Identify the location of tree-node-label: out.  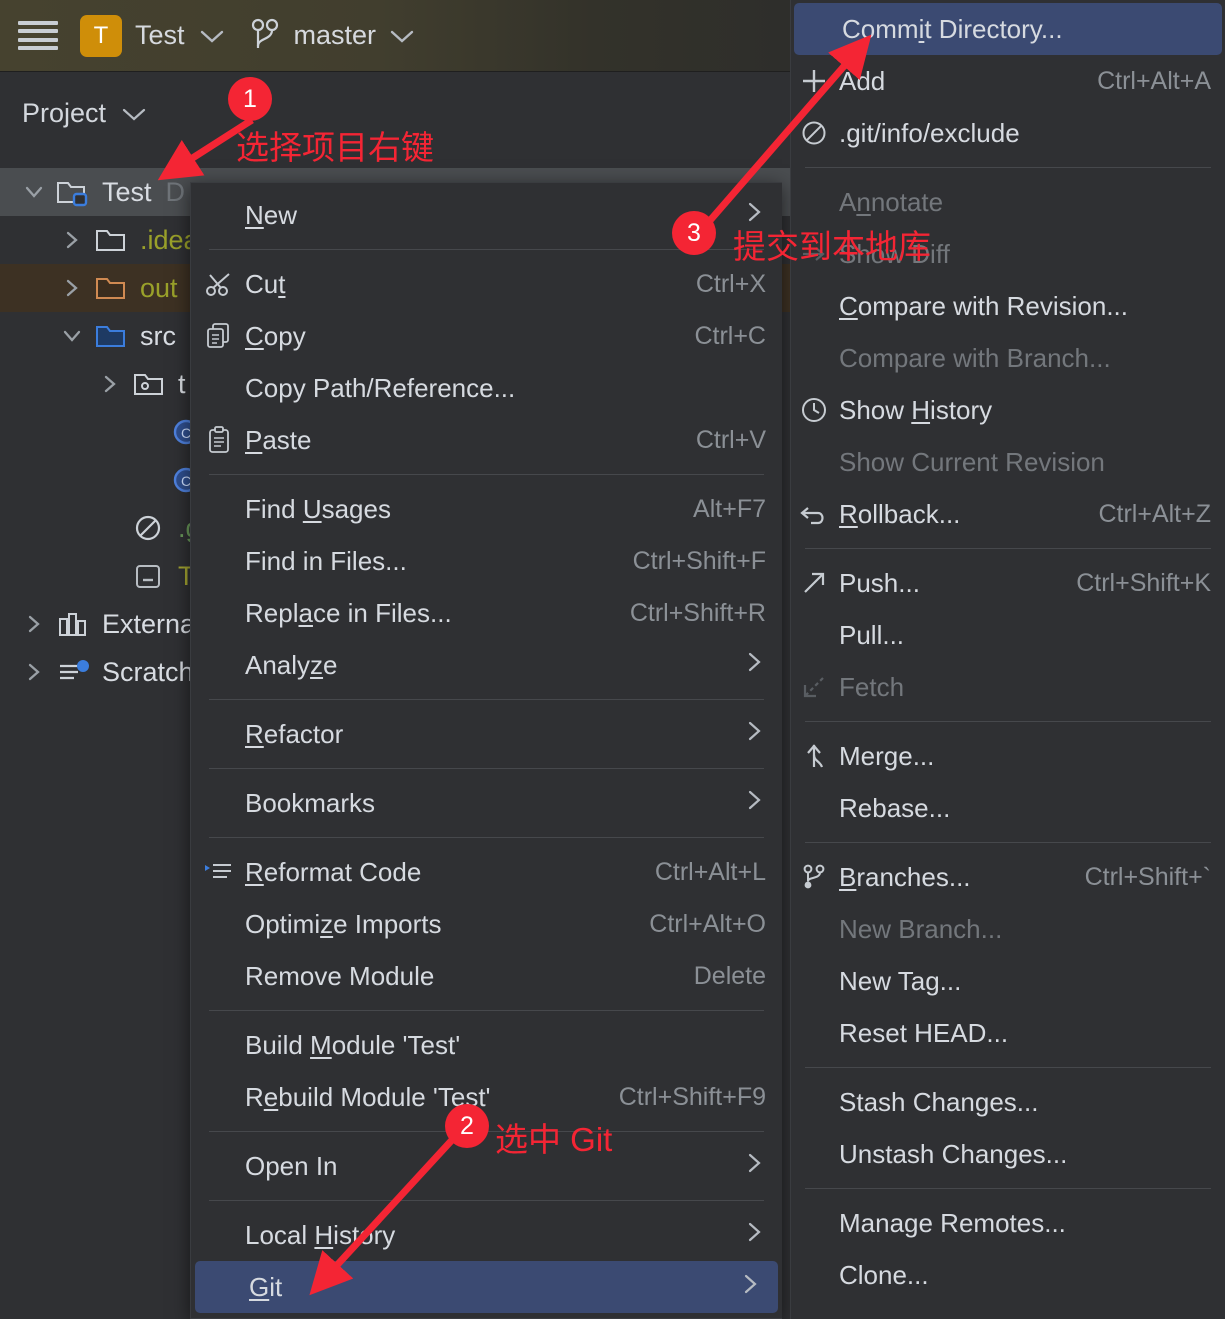
(159, 287).